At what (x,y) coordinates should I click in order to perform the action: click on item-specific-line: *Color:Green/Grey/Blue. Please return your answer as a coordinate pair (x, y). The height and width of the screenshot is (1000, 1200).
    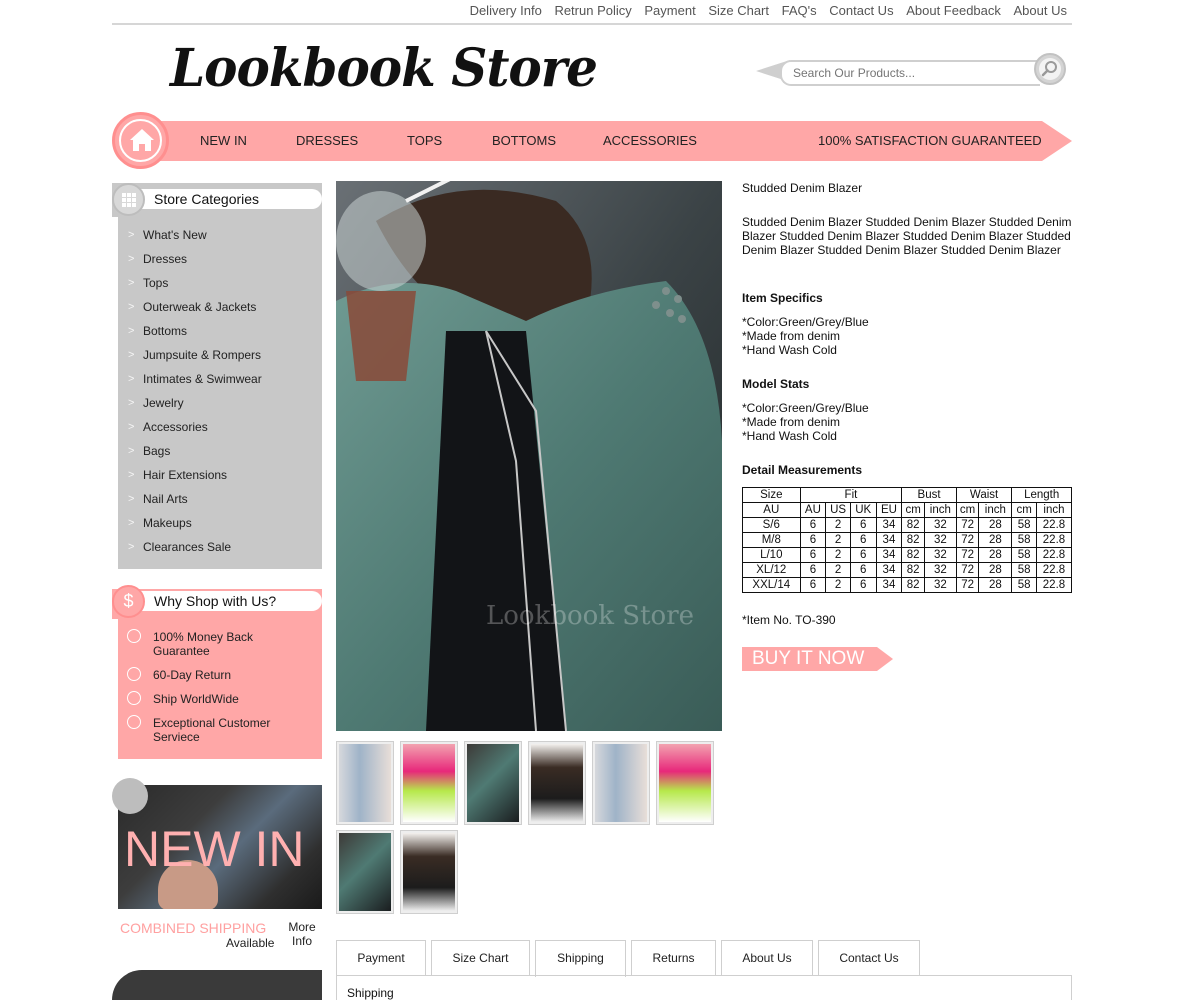
    Looking at the image, I should click on (805, 322).